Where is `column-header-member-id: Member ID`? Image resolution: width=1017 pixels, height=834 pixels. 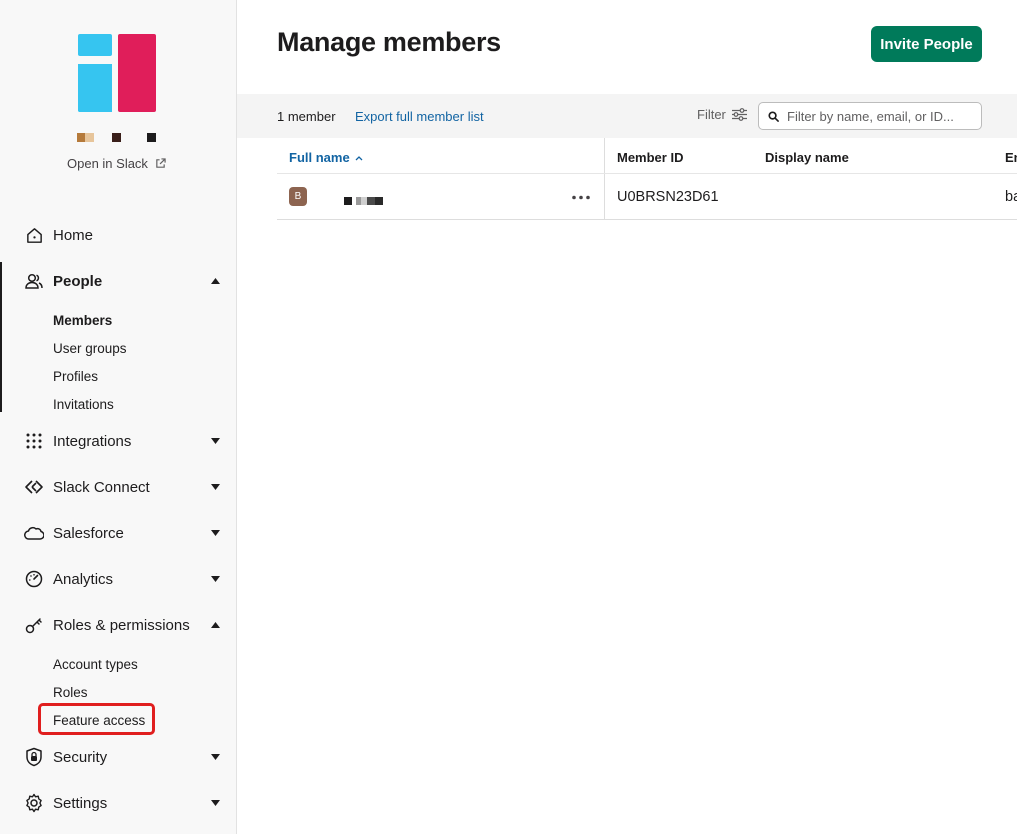
column-header-member-id: Member ID is located at coordinates (650, 157).